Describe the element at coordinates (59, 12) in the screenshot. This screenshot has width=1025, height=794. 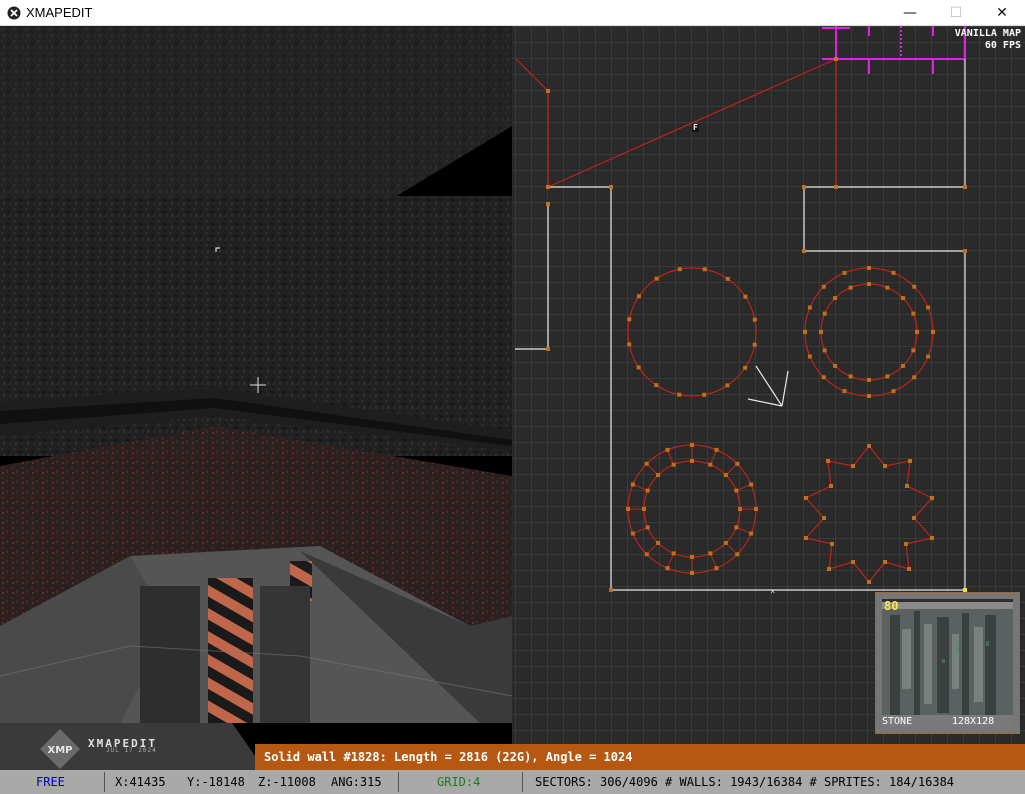
I see `window-title: XMAPEDIT` at that location.